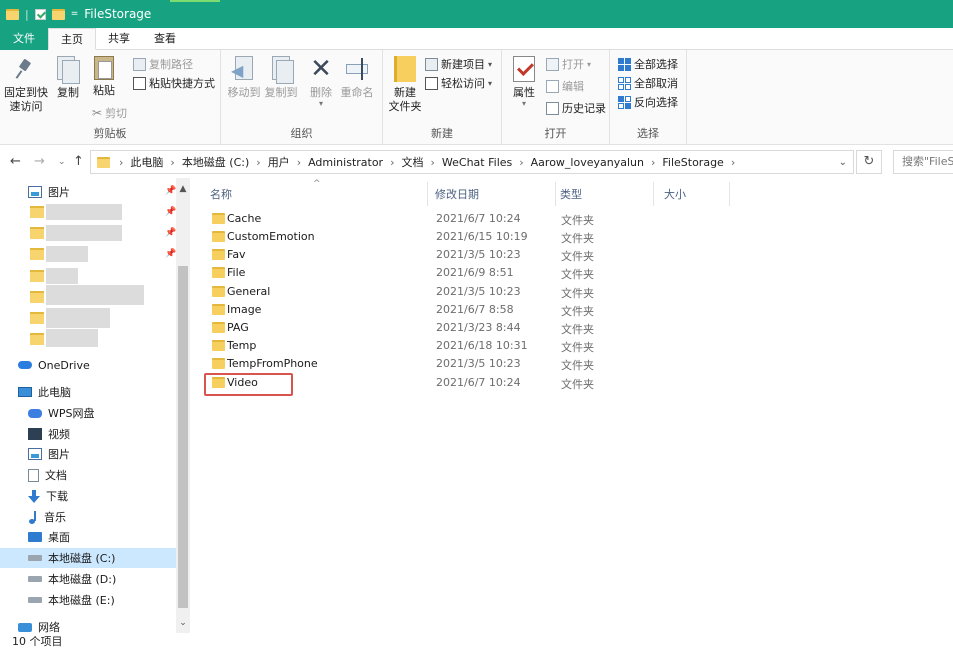 Image resolution: width=953 pixels, height=649 pixels. Describe the element at coordinates (418, 328) in the screenshot. I see `table-row: PAG 2021/3/23 8:44 文件夹` at that location.